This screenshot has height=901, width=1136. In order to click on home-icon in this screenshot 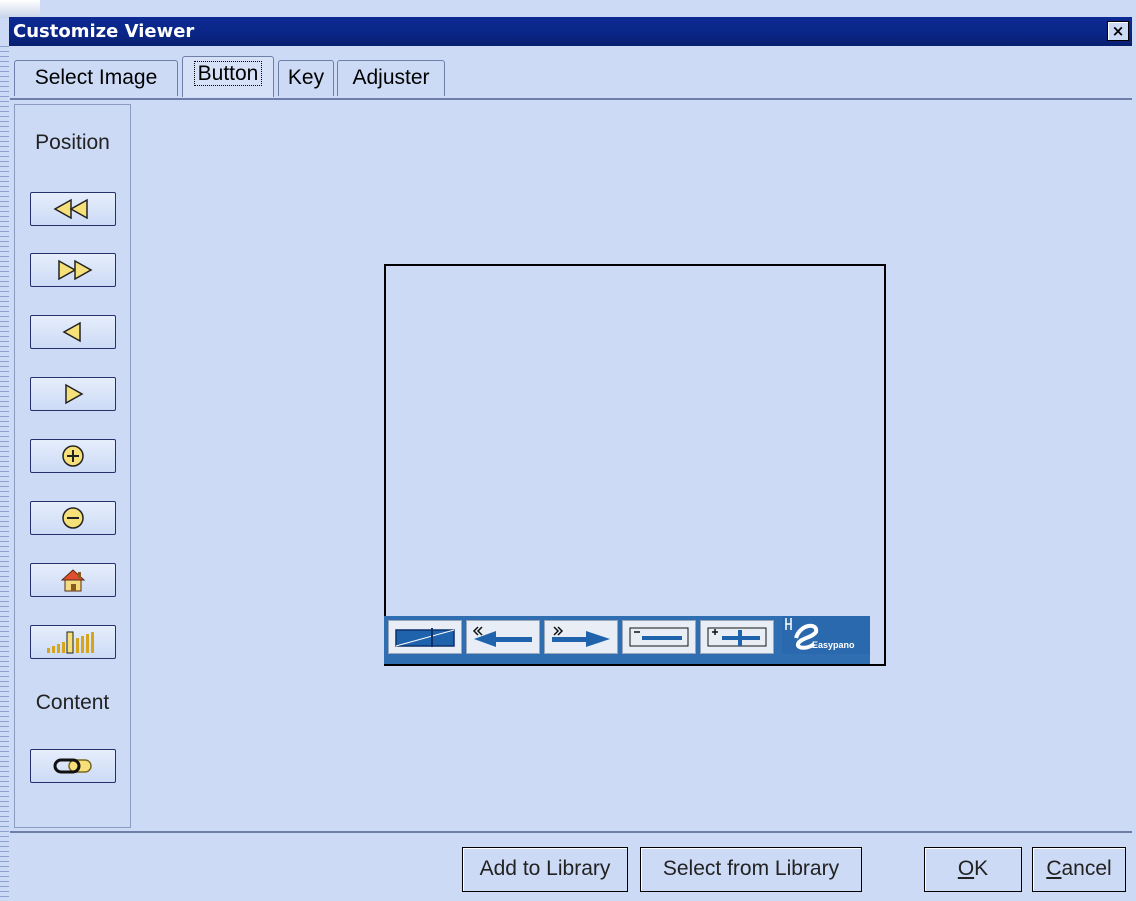, I will do `click(73, 580)`.